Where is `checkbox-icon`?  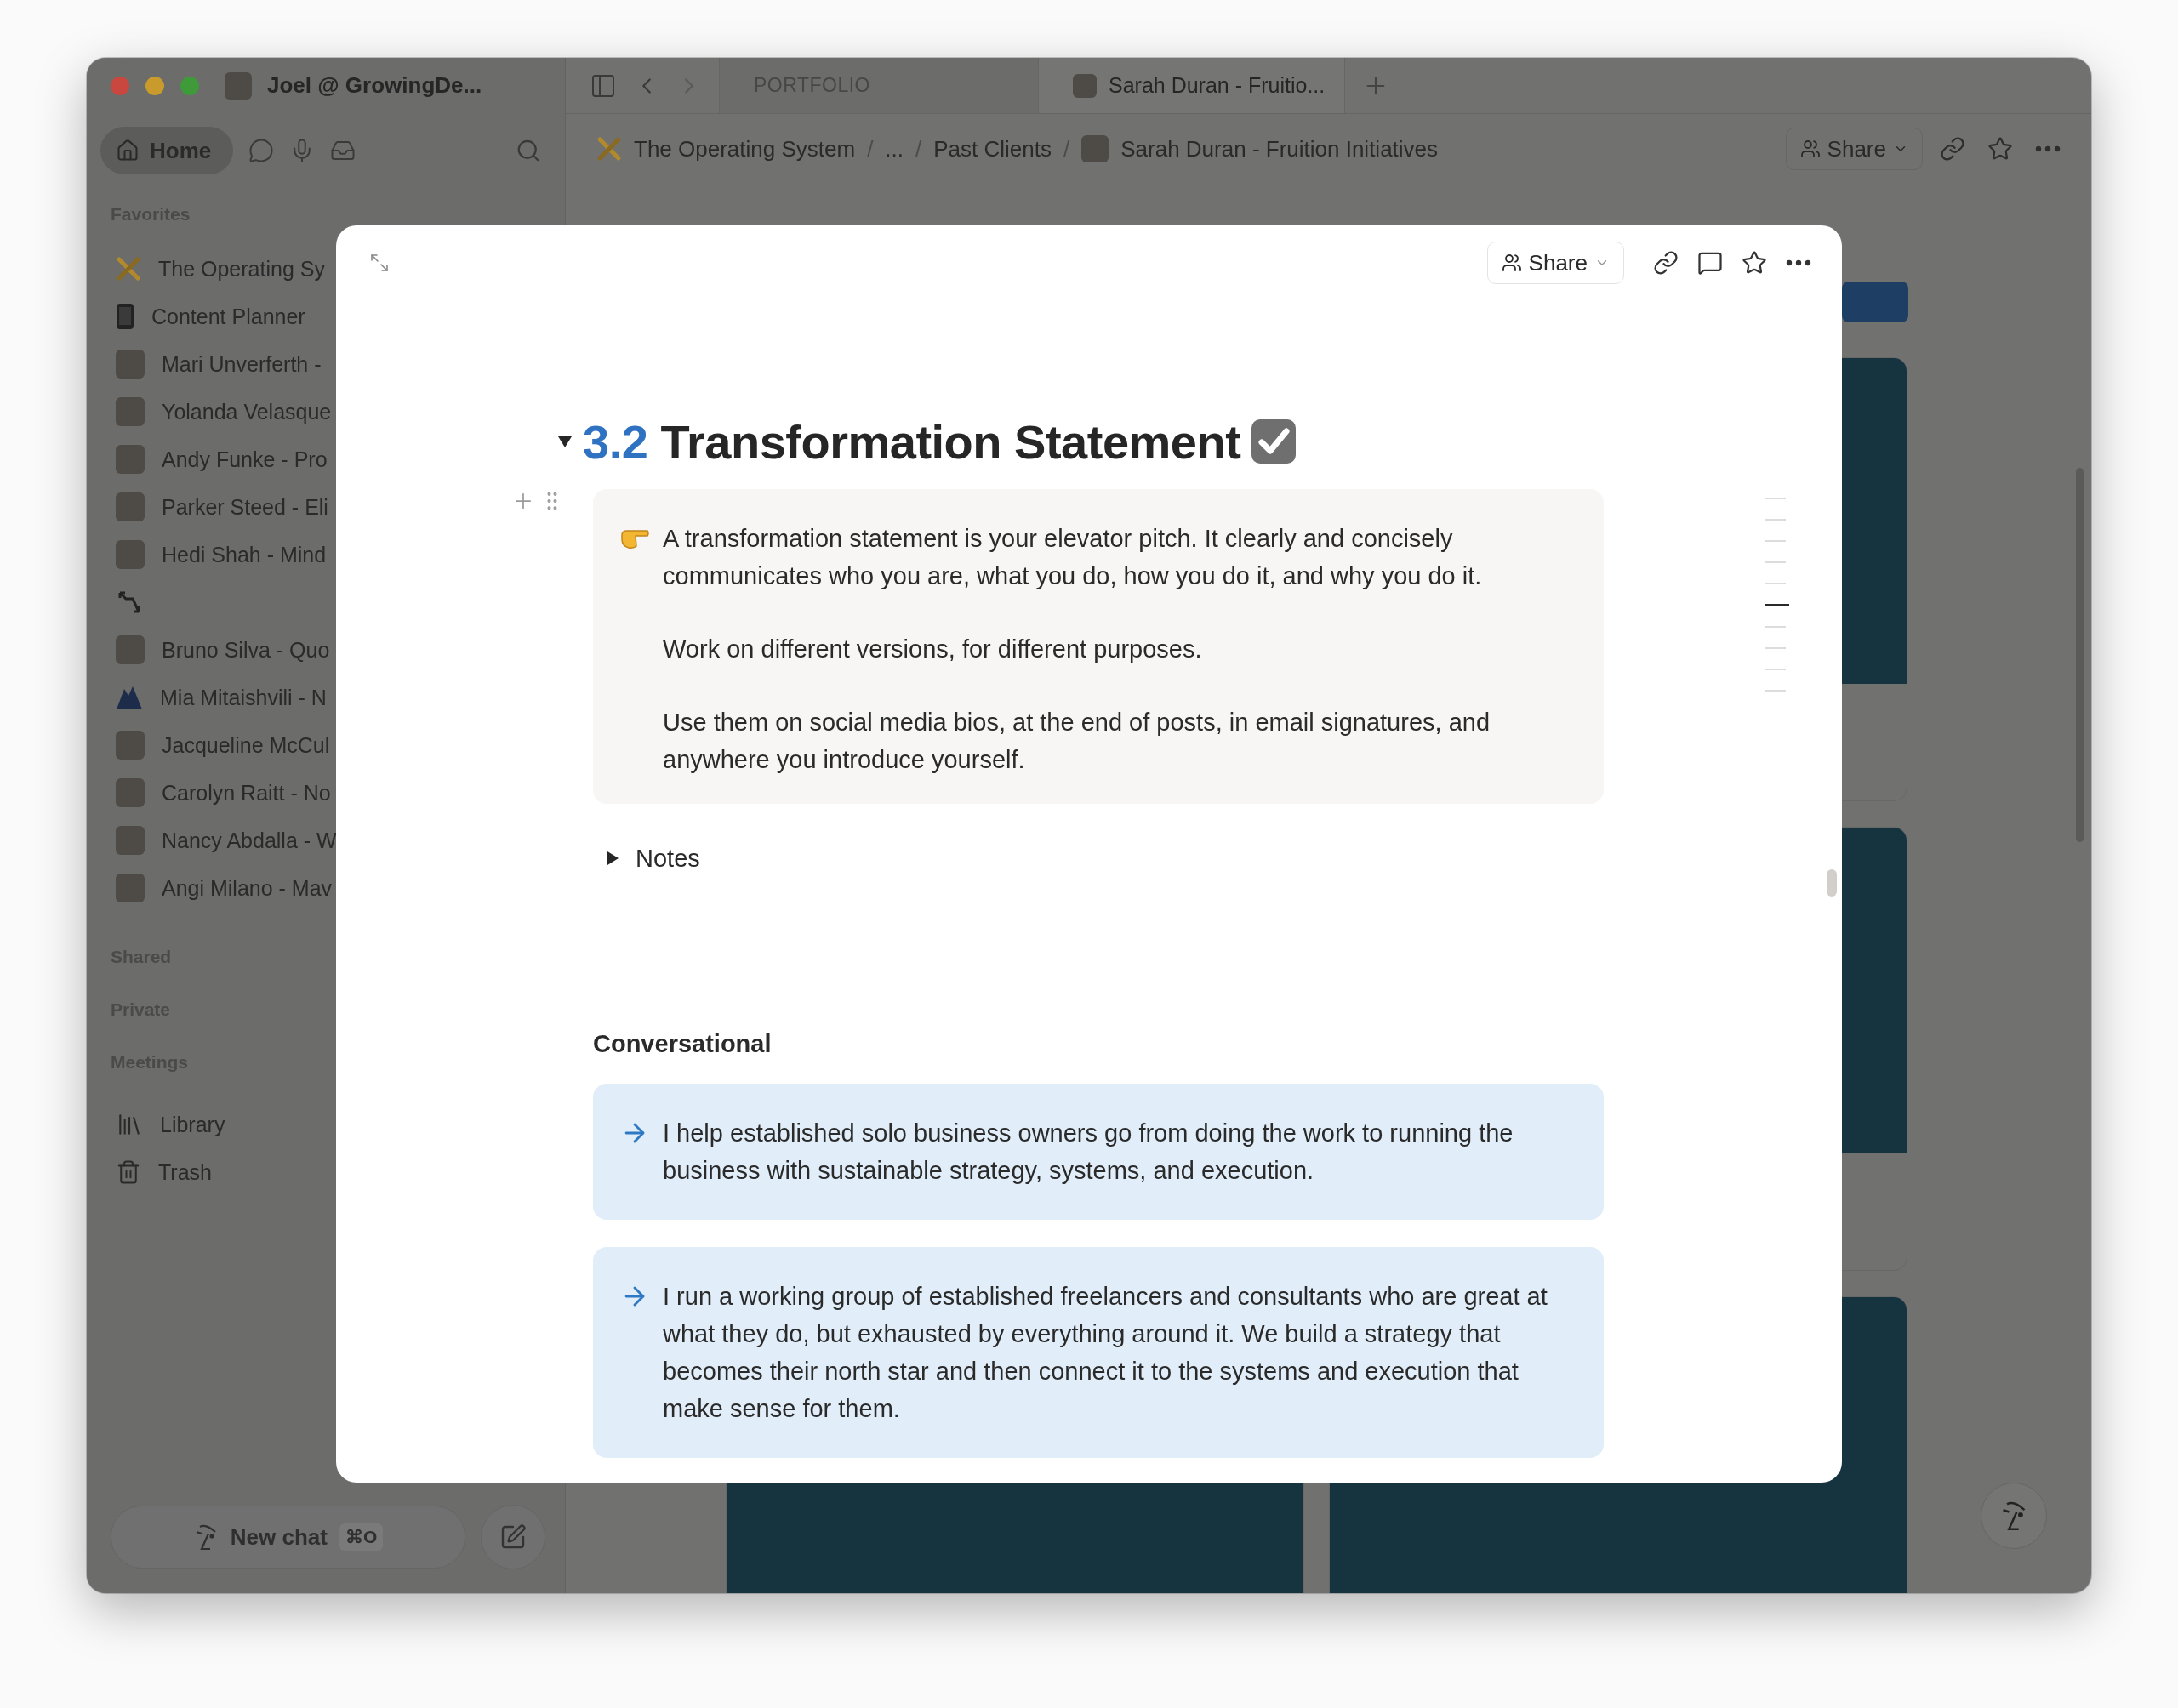 checkbox-icon is located at coordinates (1274, 441).